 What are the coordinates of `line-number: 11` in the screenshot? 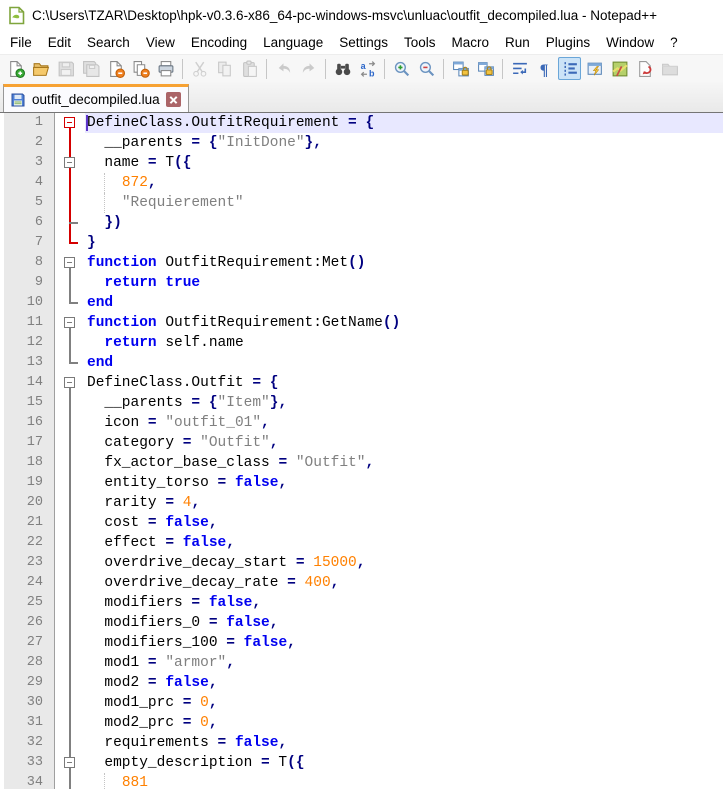 It's located at (29, 323).